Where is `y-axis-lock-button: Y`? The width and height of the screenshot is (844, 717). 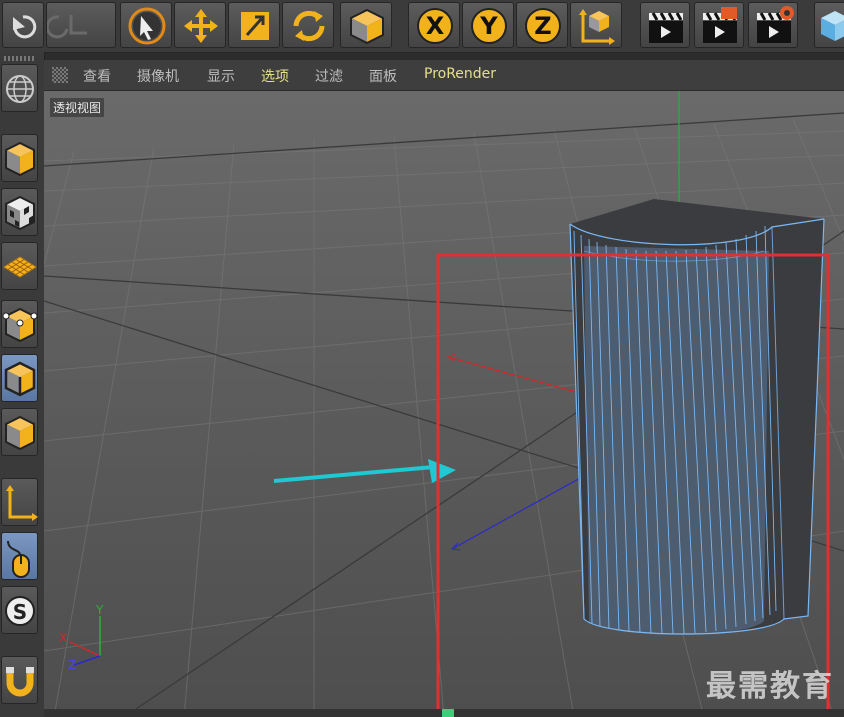 y-axis-lock-button: Y is located at coordinates (488, 25).